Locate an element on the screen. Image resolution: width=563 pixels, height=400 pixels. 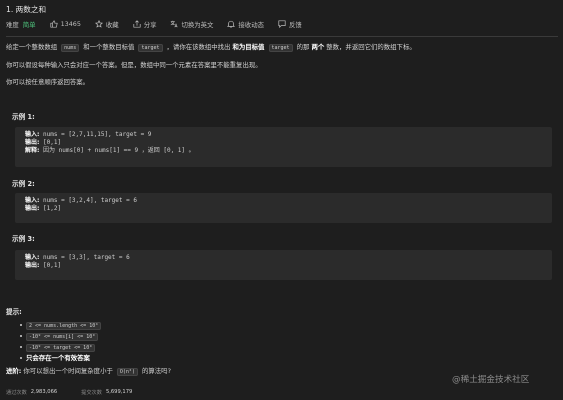
notify-button: 接收动态 is located at coordinates (245, 24).